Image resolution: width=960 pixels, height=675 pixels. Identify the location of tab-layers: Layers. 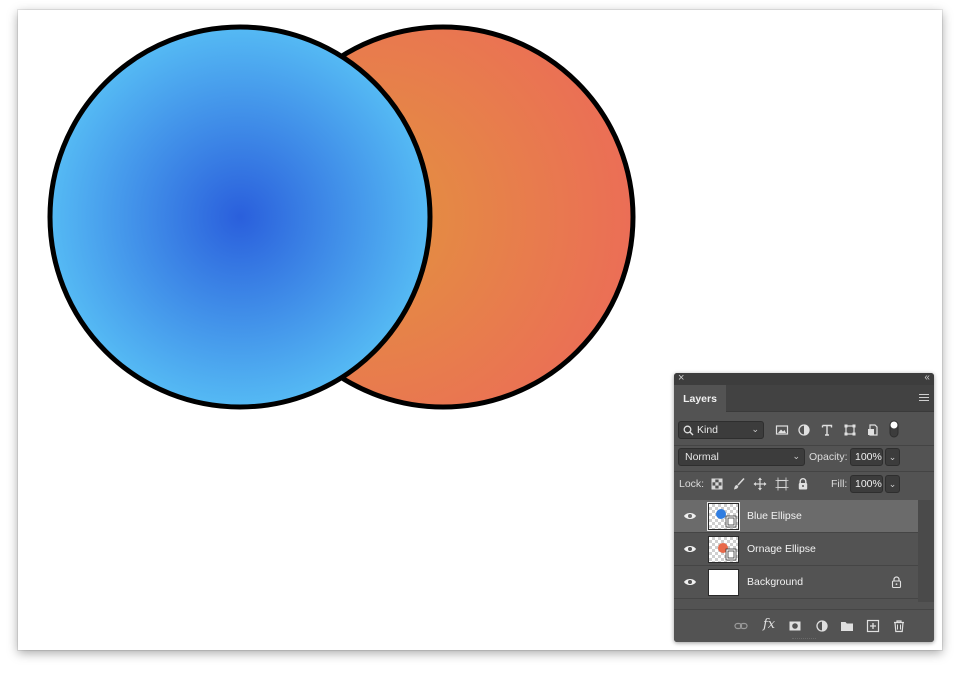
(700, 398).